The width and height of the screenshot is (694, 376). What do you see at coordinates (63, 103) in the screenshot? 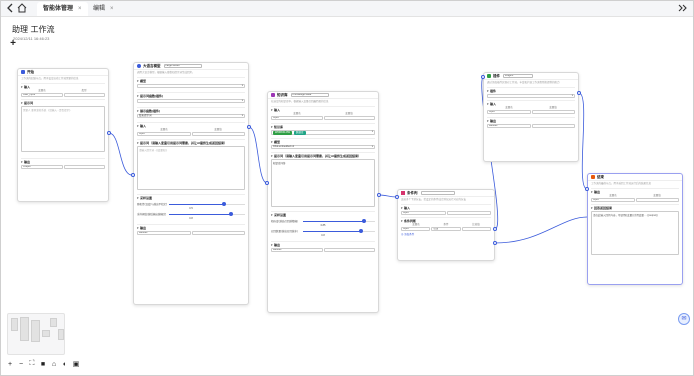
I see `section-title: 提示词` at bounding box center [63, 103].